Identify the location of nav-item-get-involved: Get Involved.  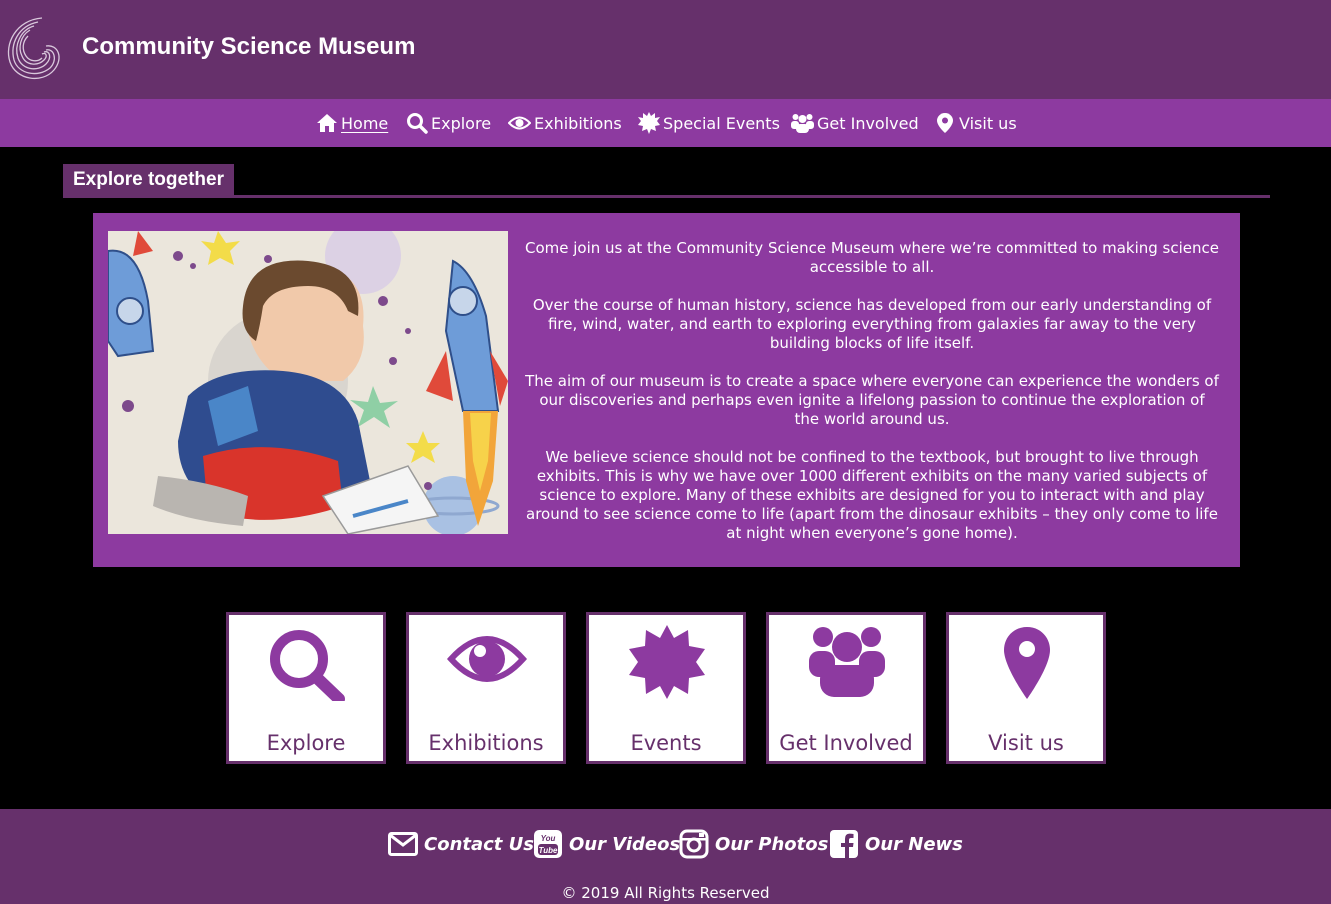
(855, 123).